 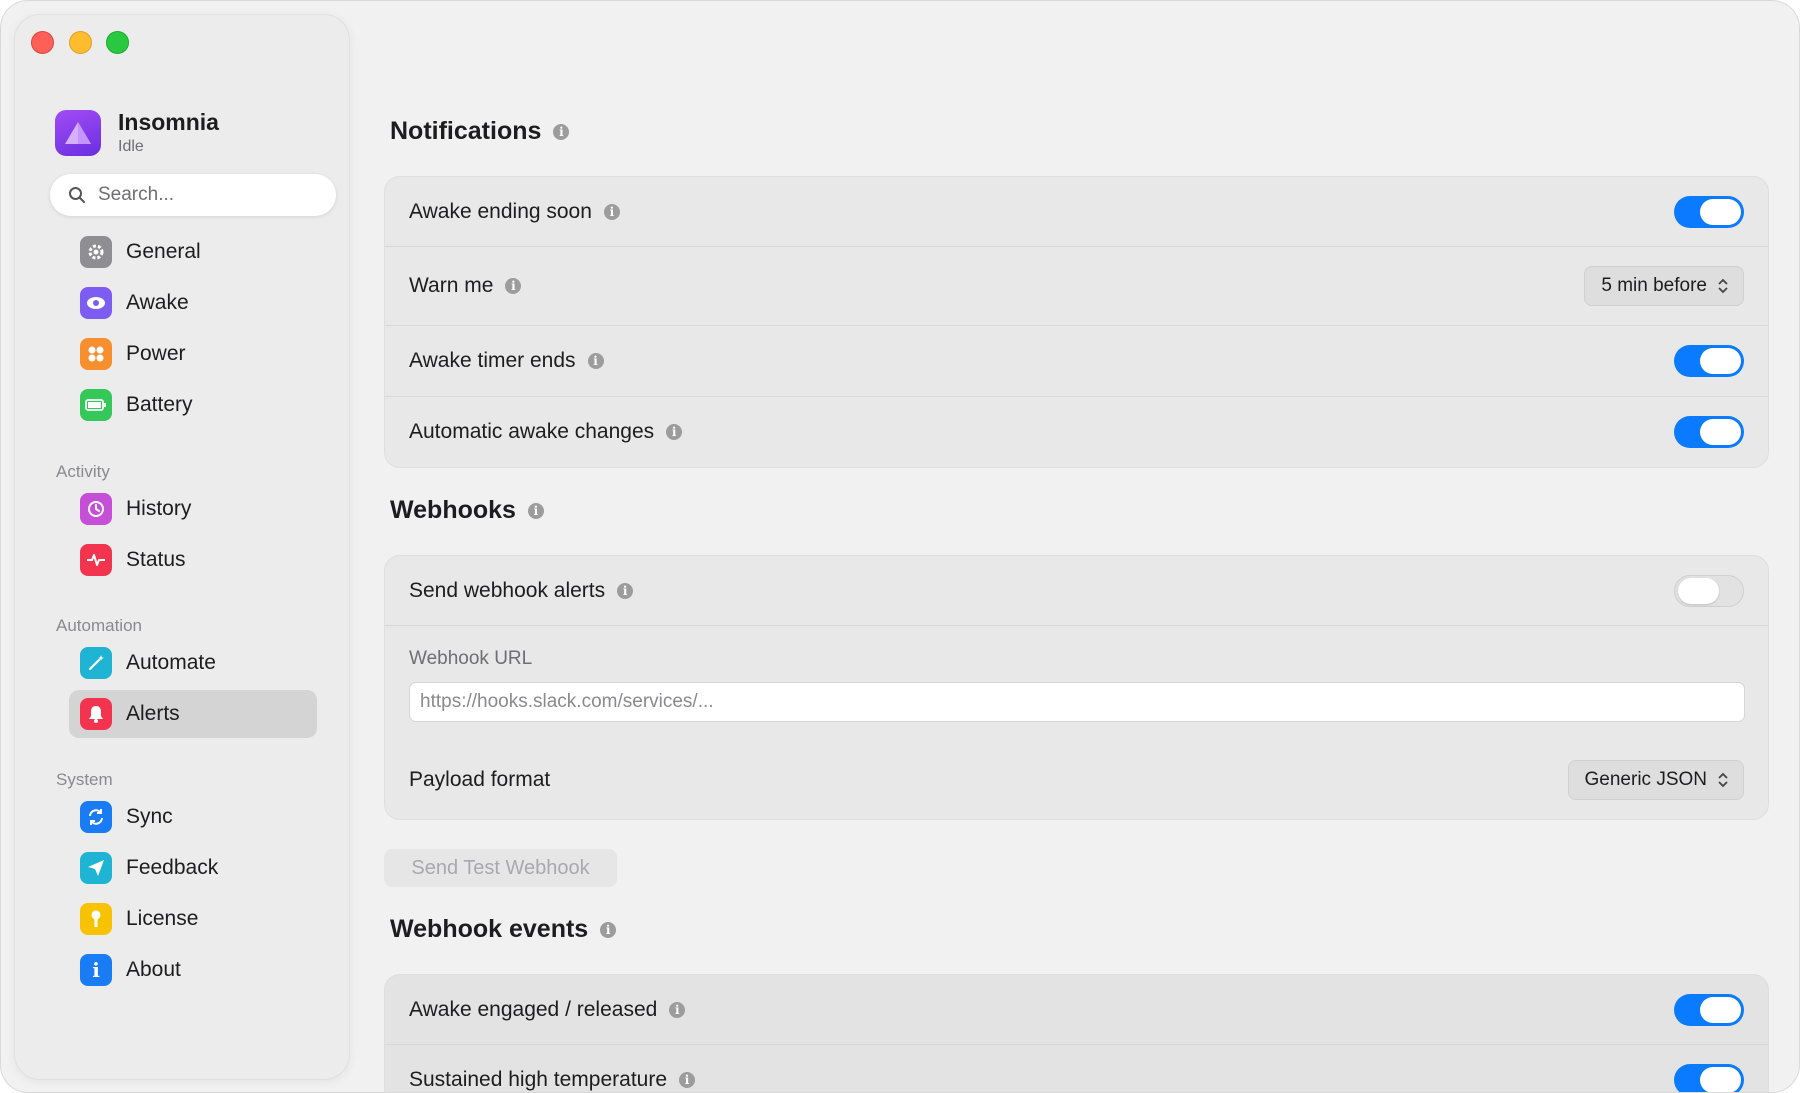 I want to click on app-name: Insomnia, so click(x=168, y=122).